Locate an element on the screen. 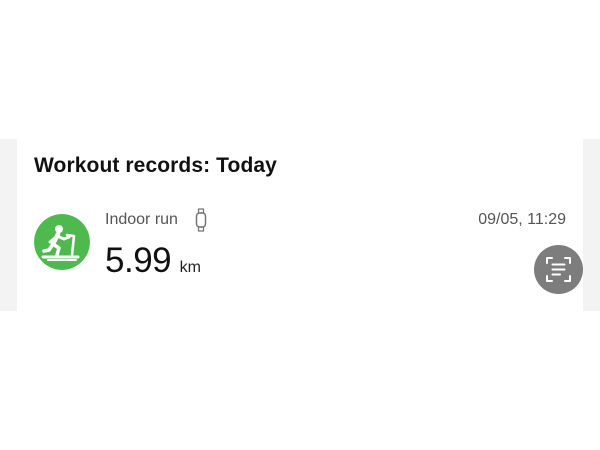 Image resolution: width=600 pixels, height=450 pixels. distance-readout: 5.99 km is located at coordinates (153, 261).